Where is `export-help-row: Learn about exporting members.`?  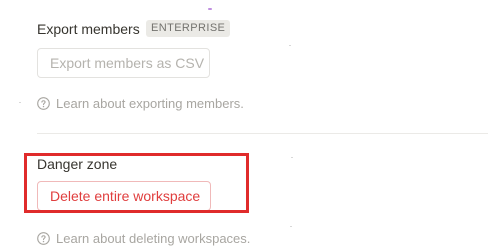
export-help-row: Learn about exporting members. is located at coordinates (140, 103).